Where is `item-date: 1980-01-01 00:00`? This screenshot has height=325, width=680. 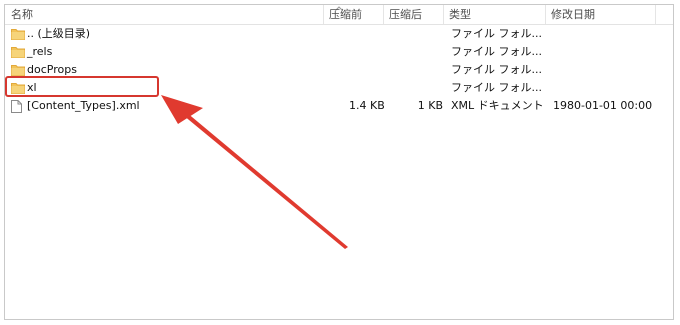 item-date: 1980-01-01 00:00 is located at coordinates (603, 105).